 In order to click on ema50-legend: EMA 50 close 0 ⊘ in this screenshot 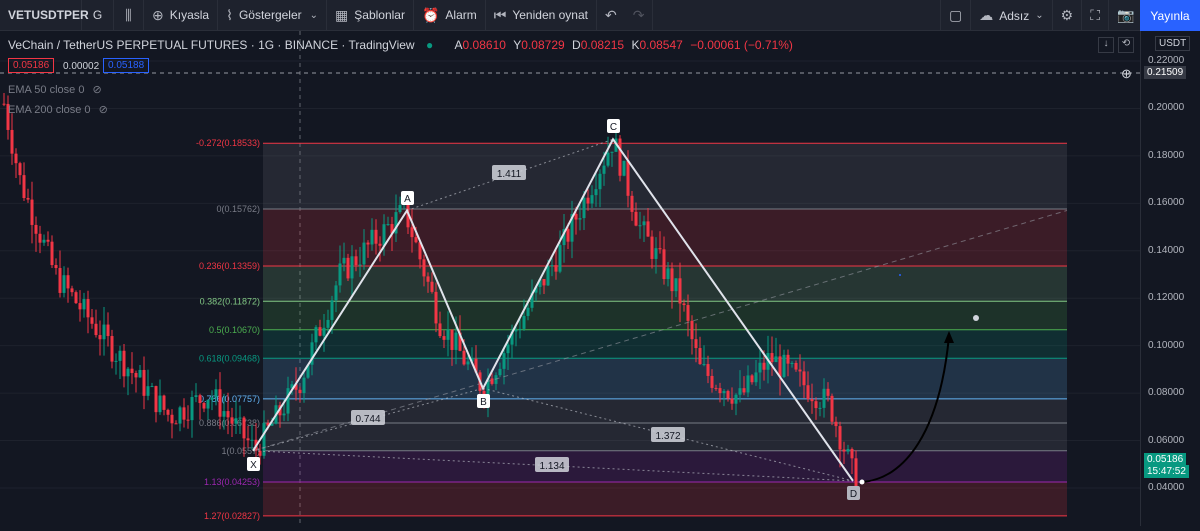, I will do `click(55, 89)`.